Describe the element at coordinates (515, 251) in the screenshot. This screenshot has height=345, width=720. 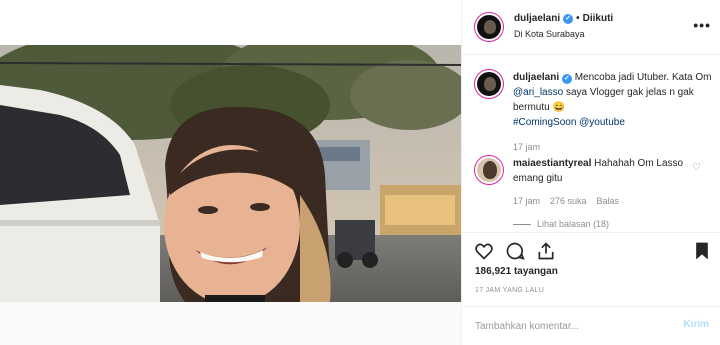
I see `comment-bubble-icon` at that location.